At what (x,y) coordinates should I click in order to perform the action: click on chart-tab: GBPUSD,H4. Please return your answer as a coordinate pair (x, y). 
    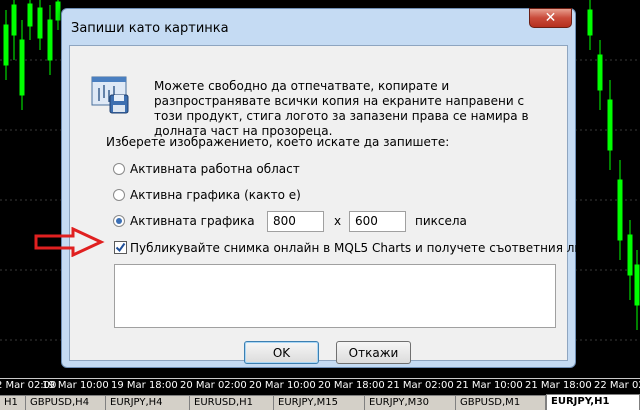
    Looking at the image, I should click on (66, 403).